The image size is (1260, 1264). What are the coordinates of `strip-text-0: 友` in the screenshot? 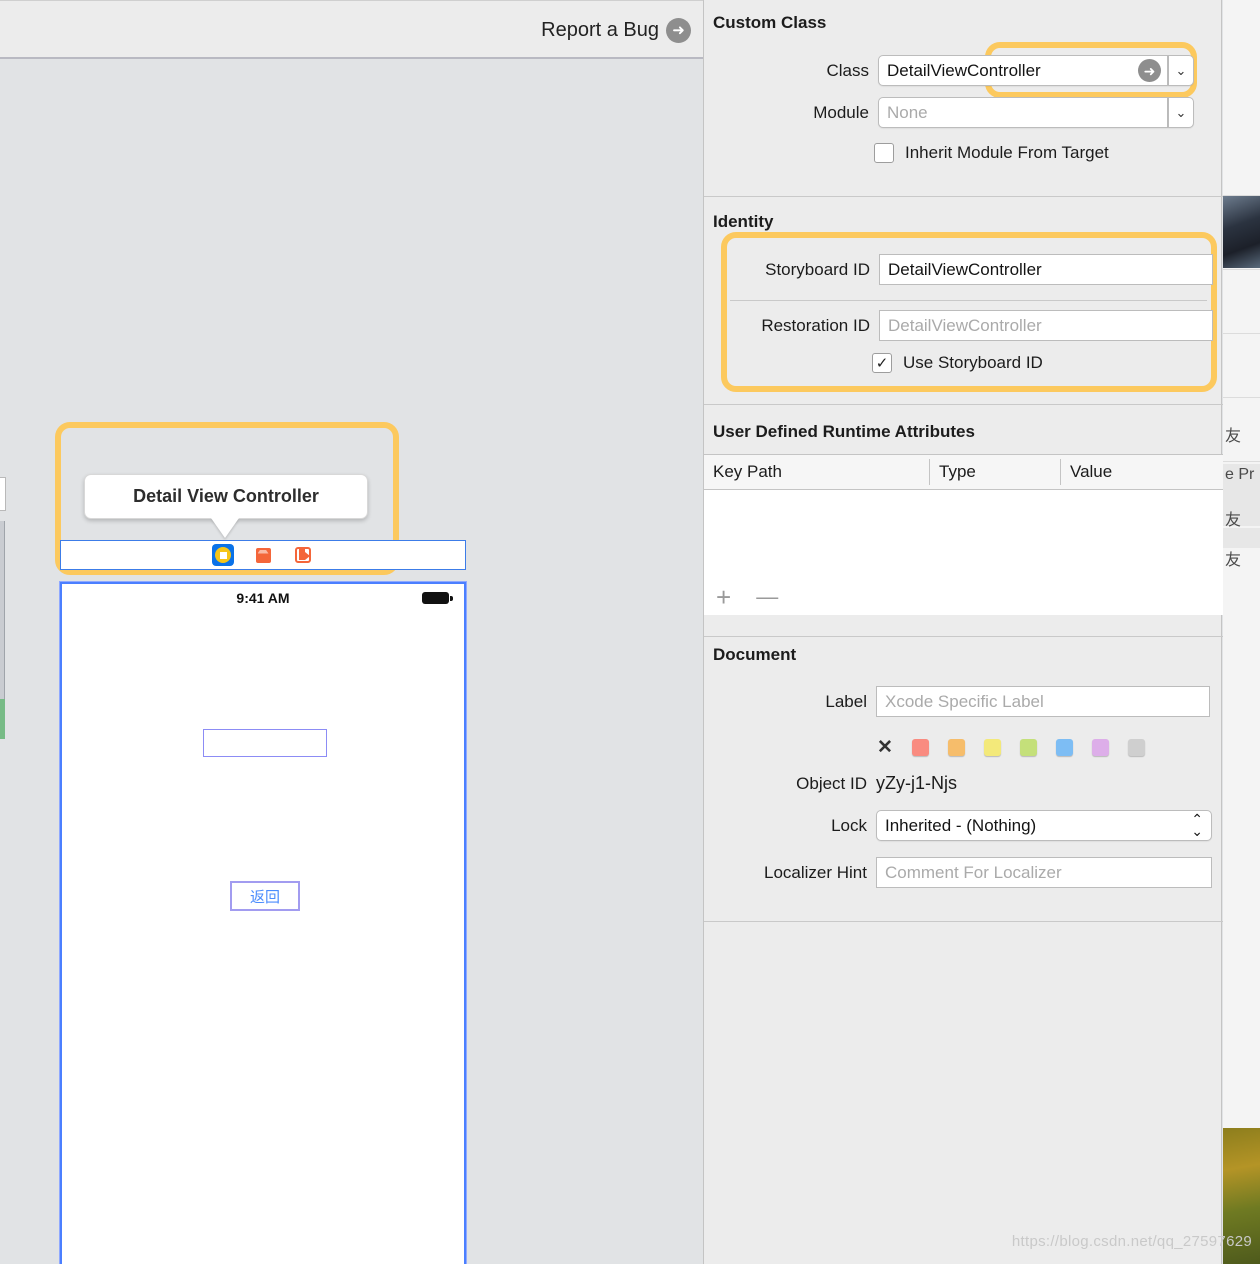 It's located at (1233, 436).